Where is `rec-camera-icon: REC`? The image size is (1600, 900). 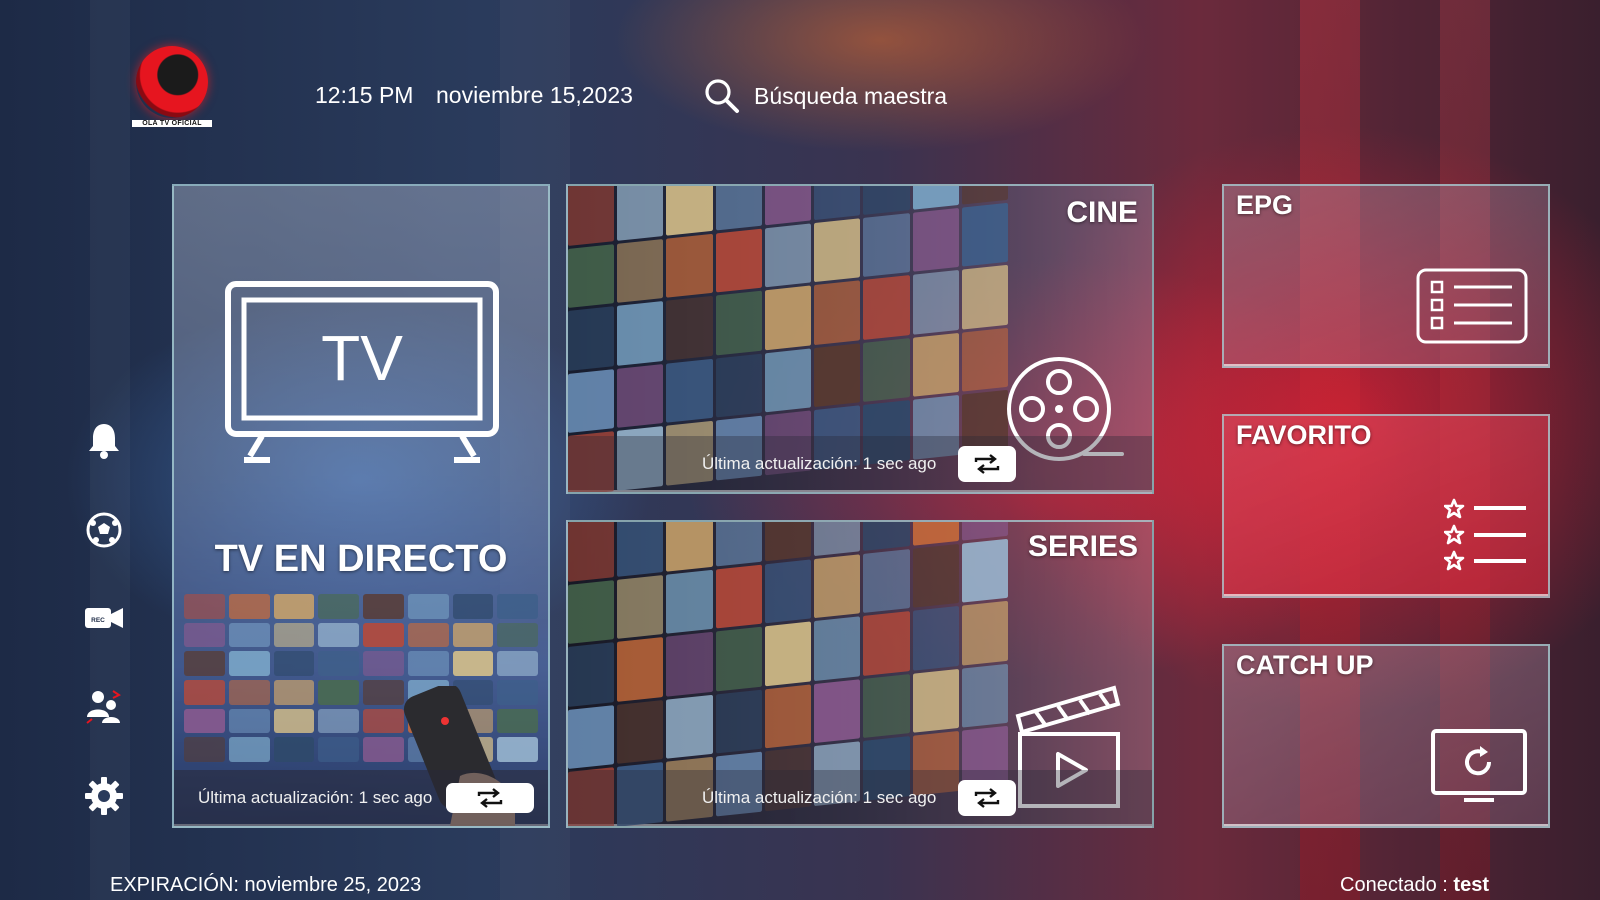
rec-camera-icon: REC is located at coordinates (104, 618).